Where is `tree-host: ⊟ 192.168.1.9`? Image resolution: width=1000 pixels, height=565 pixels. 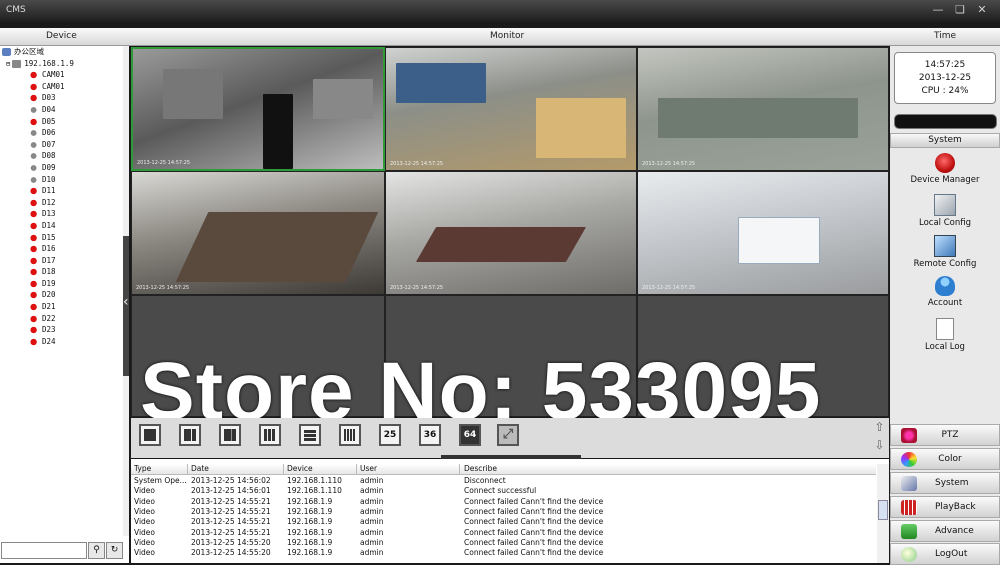 tree-host: ⊟ 192.168.1.9 is located at coordinates (63, 64).